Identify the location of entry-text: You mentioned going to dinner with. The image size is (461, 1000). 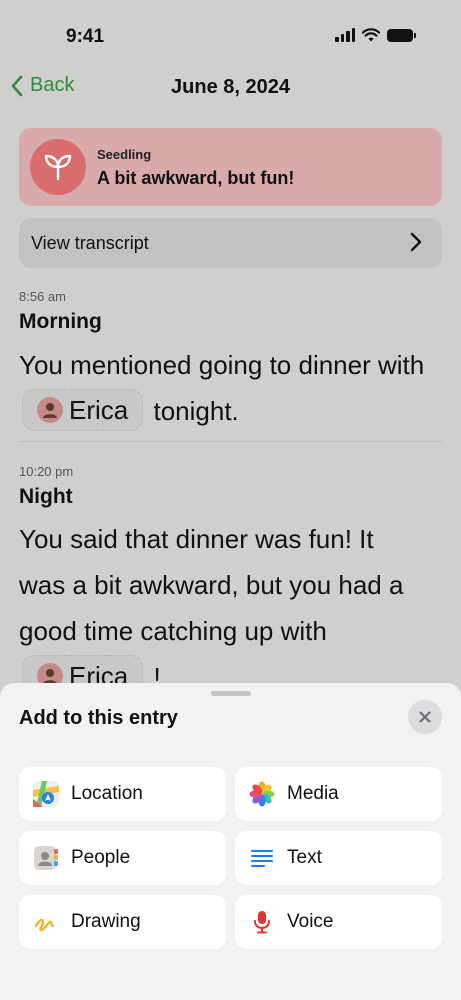
(222, 365).